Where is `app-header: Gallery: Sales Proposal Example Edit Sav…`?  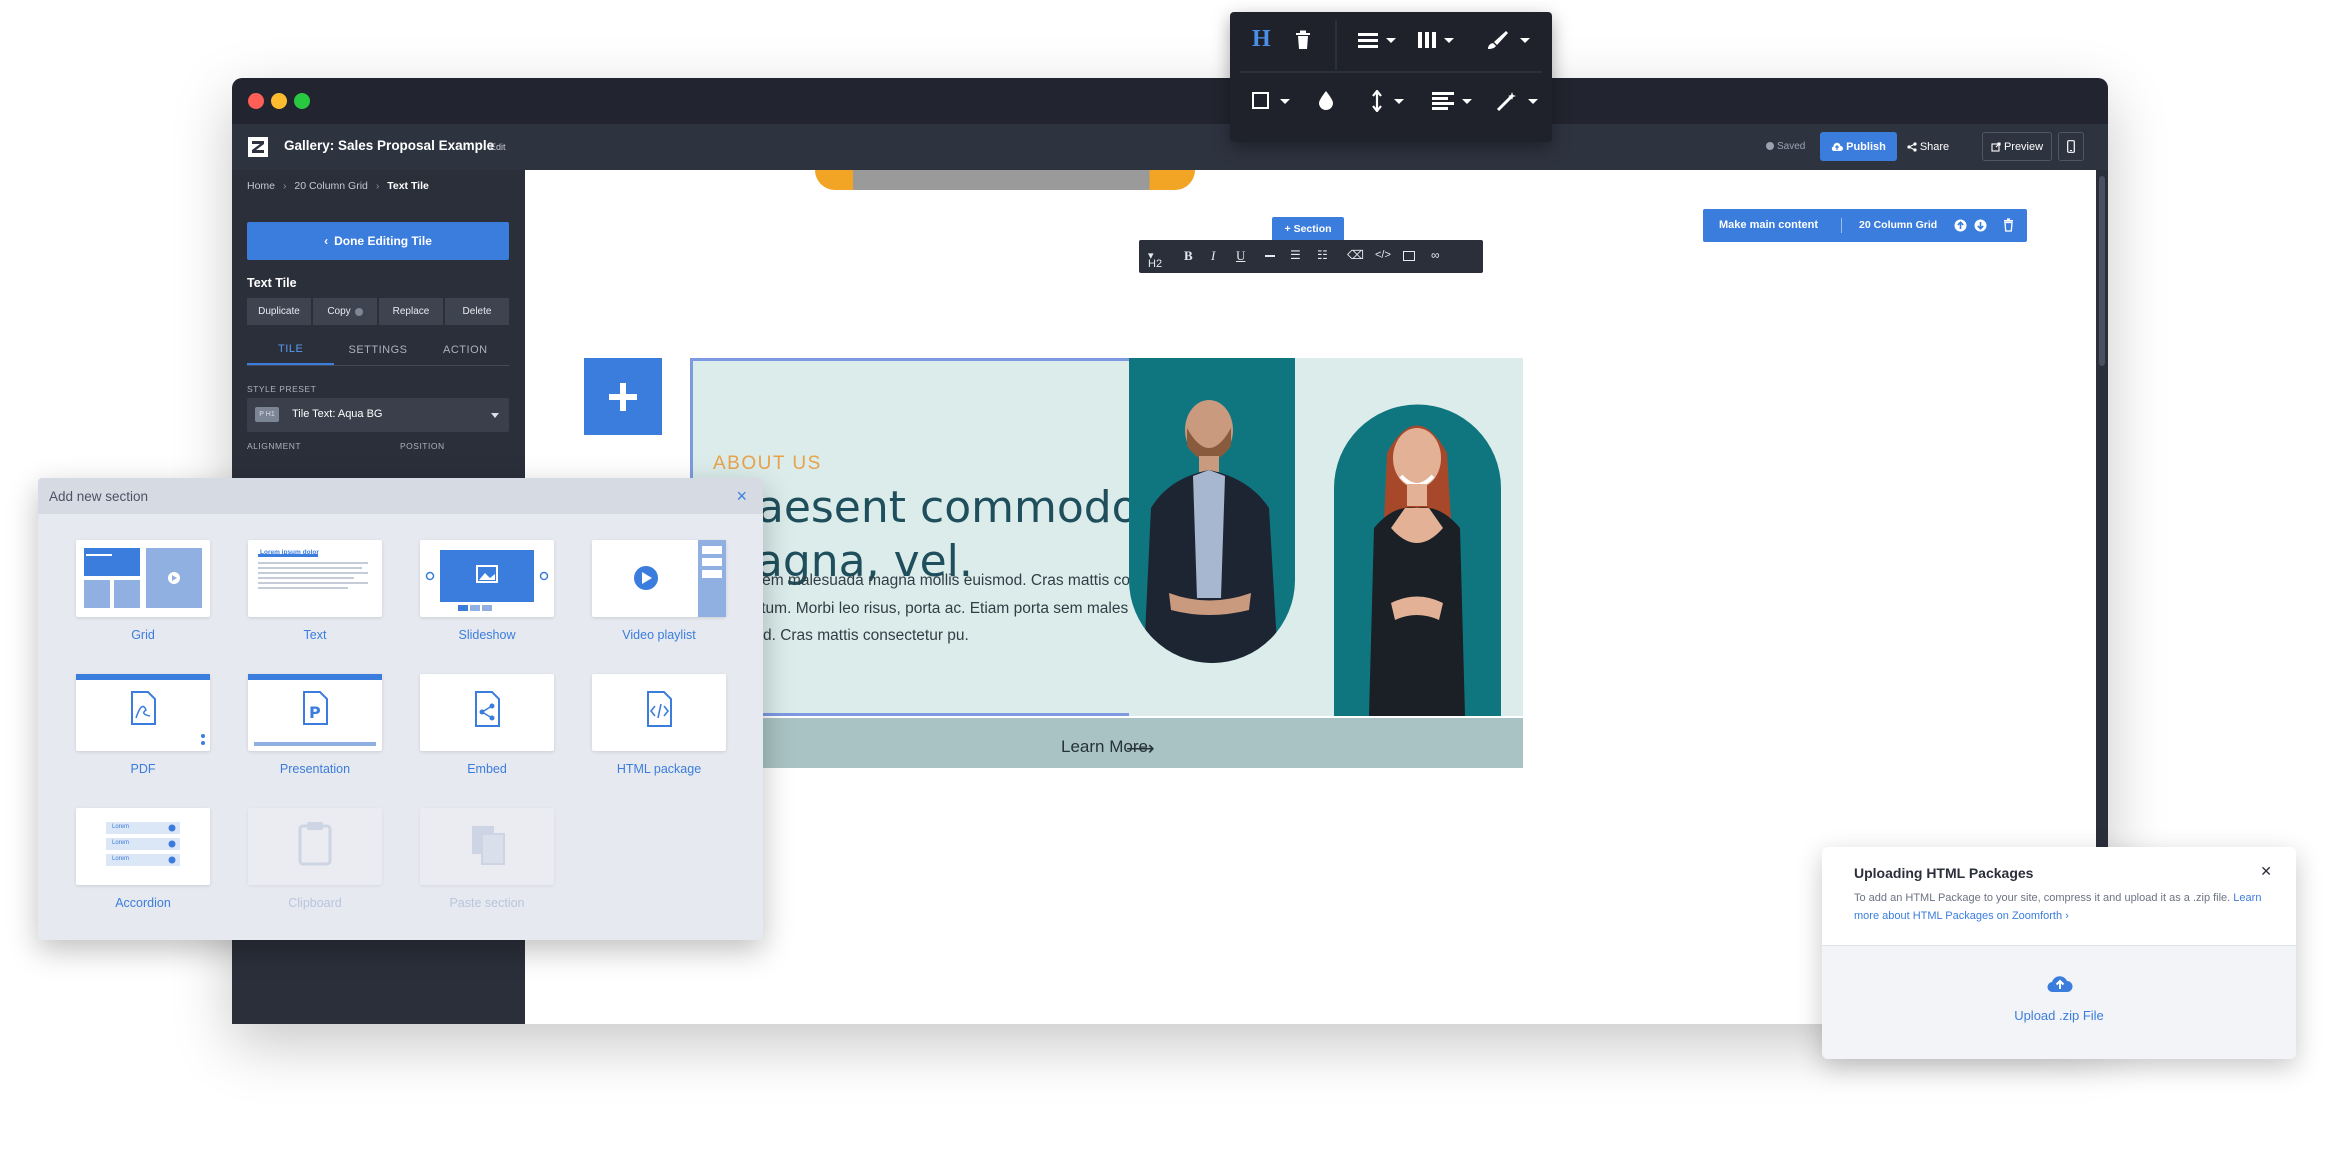 app-header: Gallery: Sales Proposal Example Edit Sav… is located at coordinates (1170, 147).